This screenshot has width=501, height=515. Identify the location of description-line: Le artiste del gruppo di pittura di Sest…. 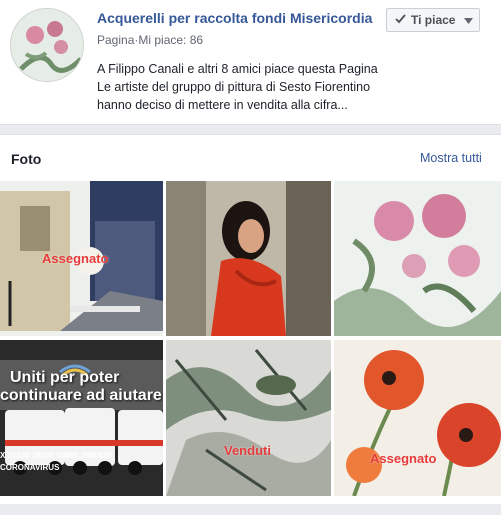
(234, 87).